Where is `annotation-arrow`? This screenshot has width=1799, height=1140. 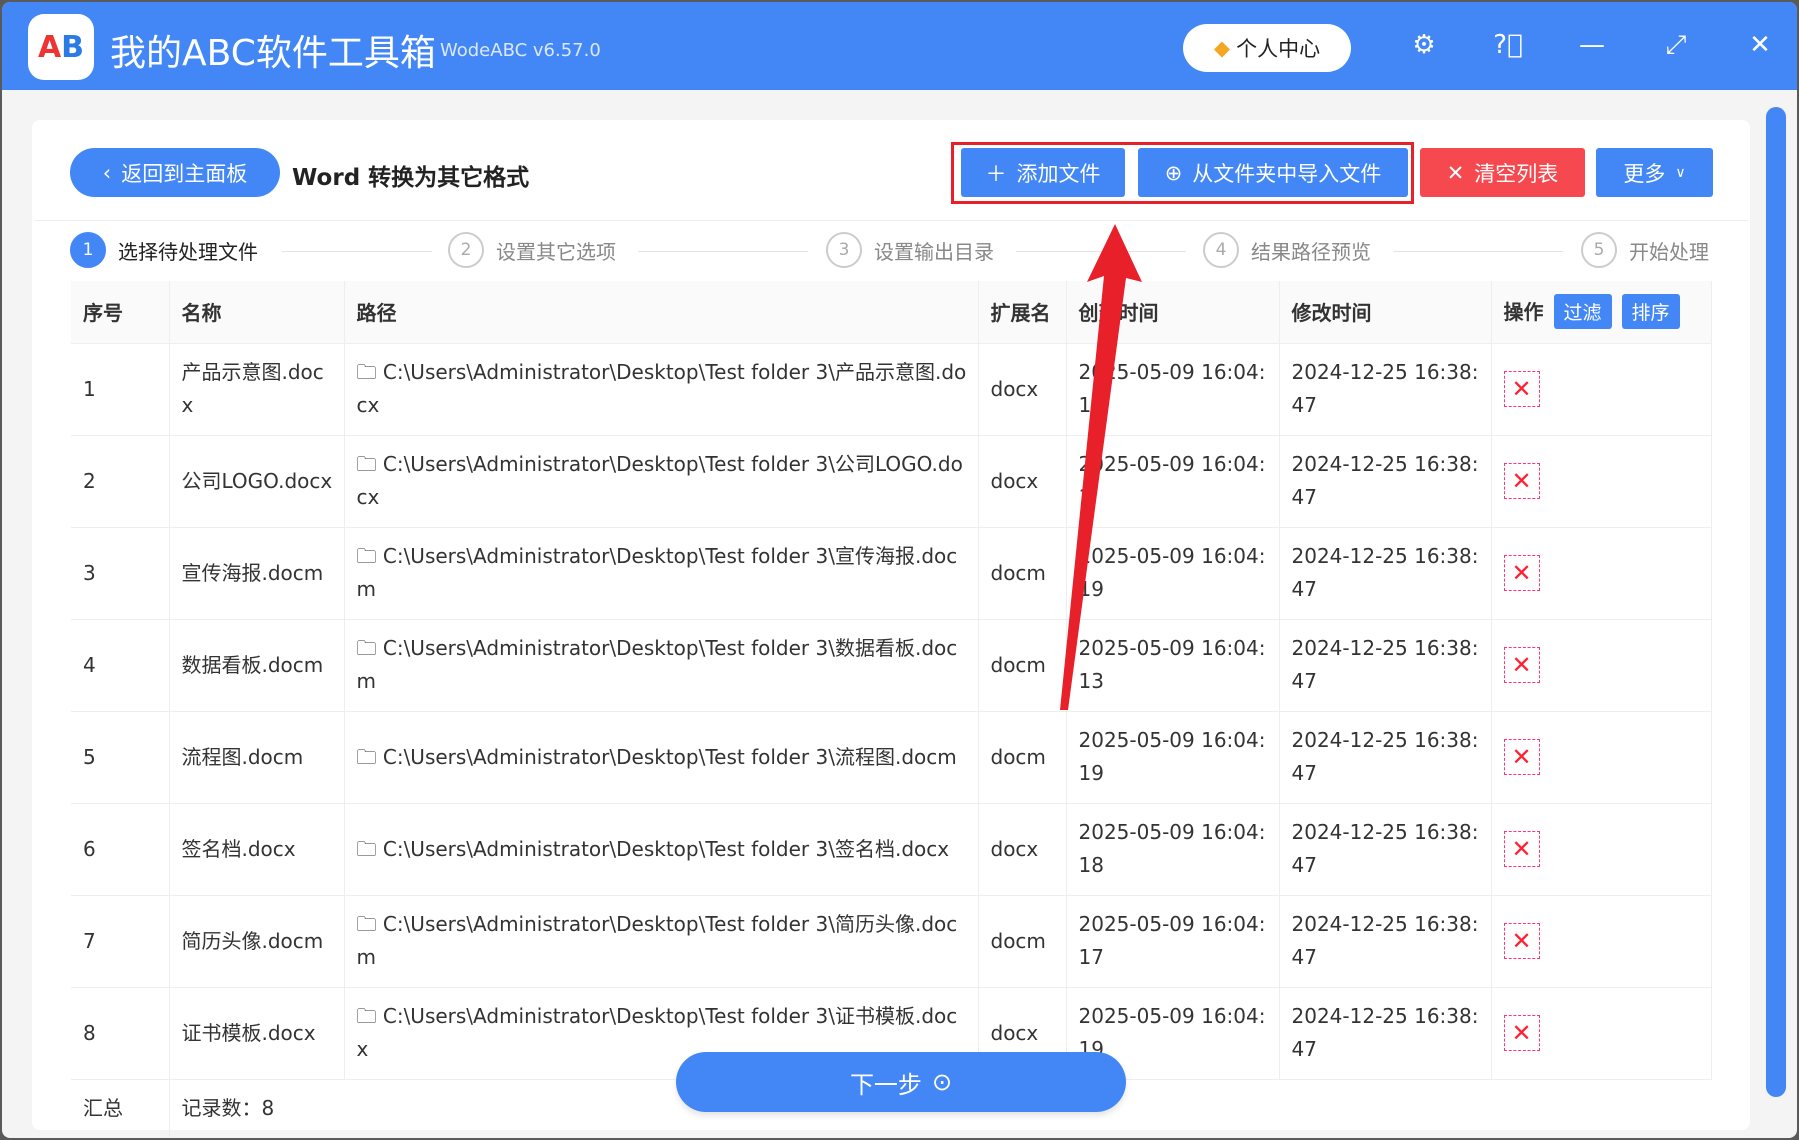
annotation-arrow is located at coordinates (1101, 467).